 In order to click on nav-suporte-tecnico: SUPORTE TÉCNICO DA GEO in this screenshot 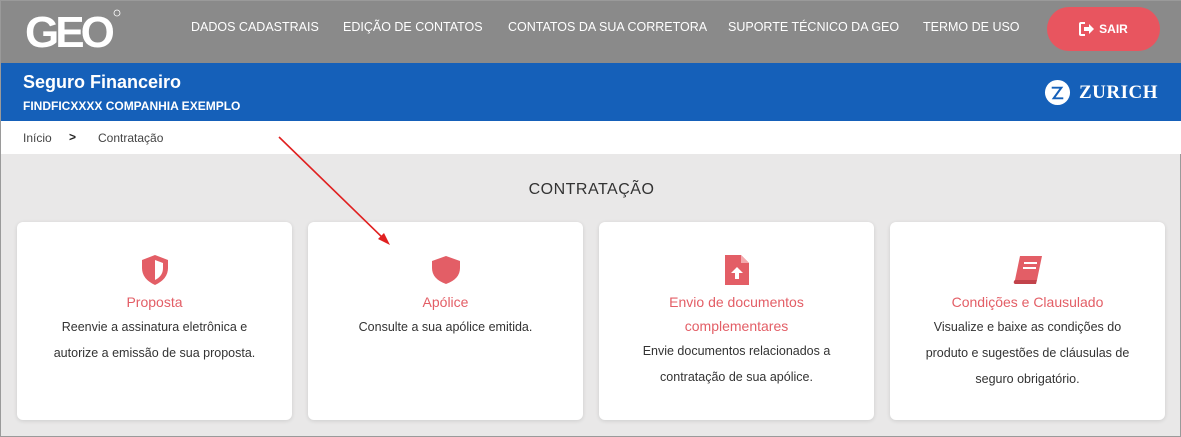, I will do `click(813, 27)`.